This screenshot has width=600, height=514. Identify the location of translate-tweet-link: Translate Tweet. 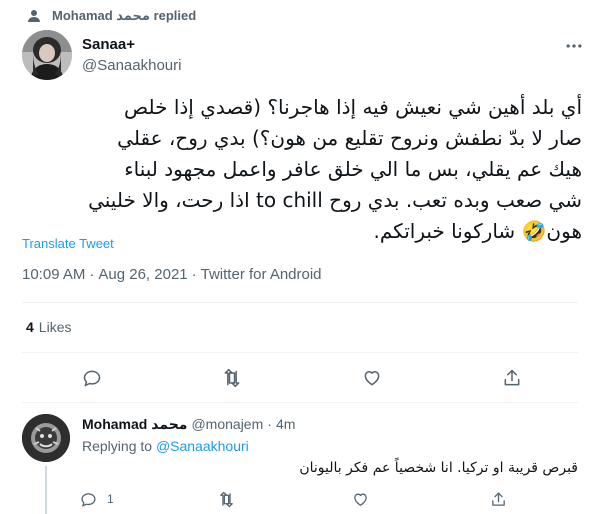
(68, 243).